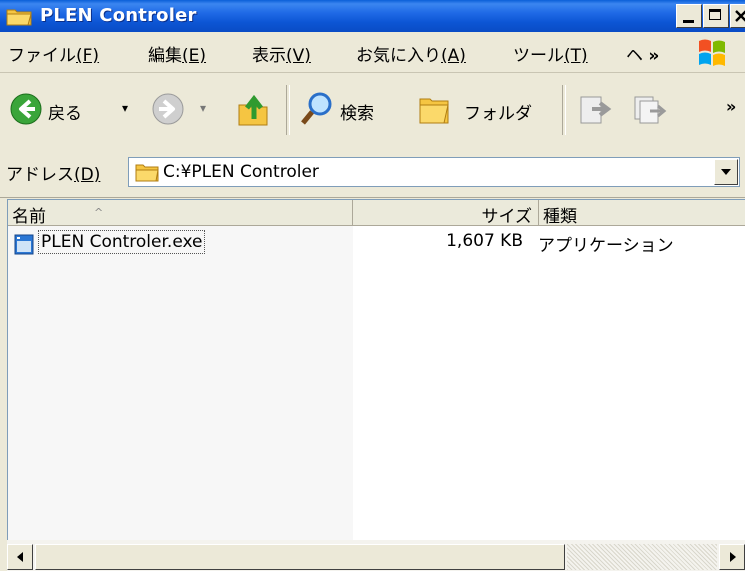  What do you see at coordinates (606, 246) in the screenshot?
I see `file-type: アプリケーション` at bounding box center [606, 246].